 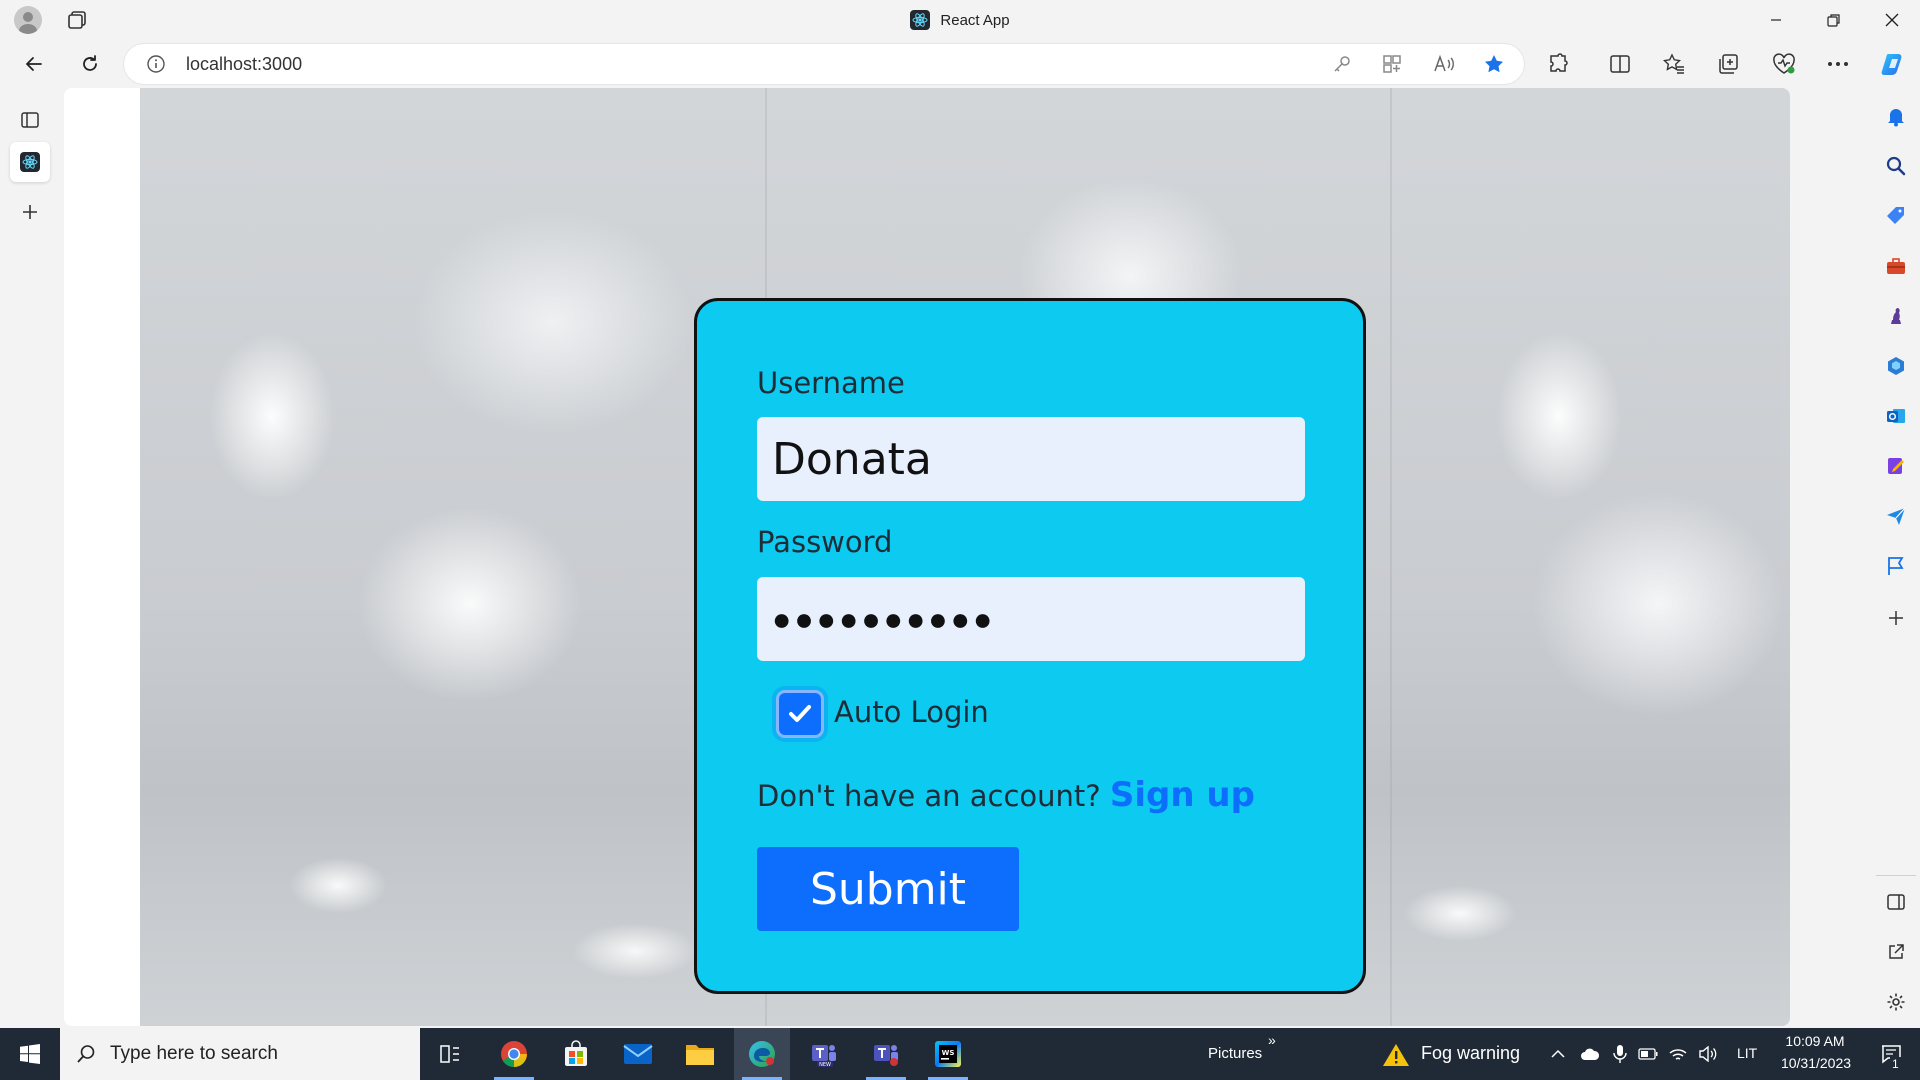 What do you see at coordinates (1834, 20) in the screenshot?
I see `restore-button` at bounding box center [1834, 20].